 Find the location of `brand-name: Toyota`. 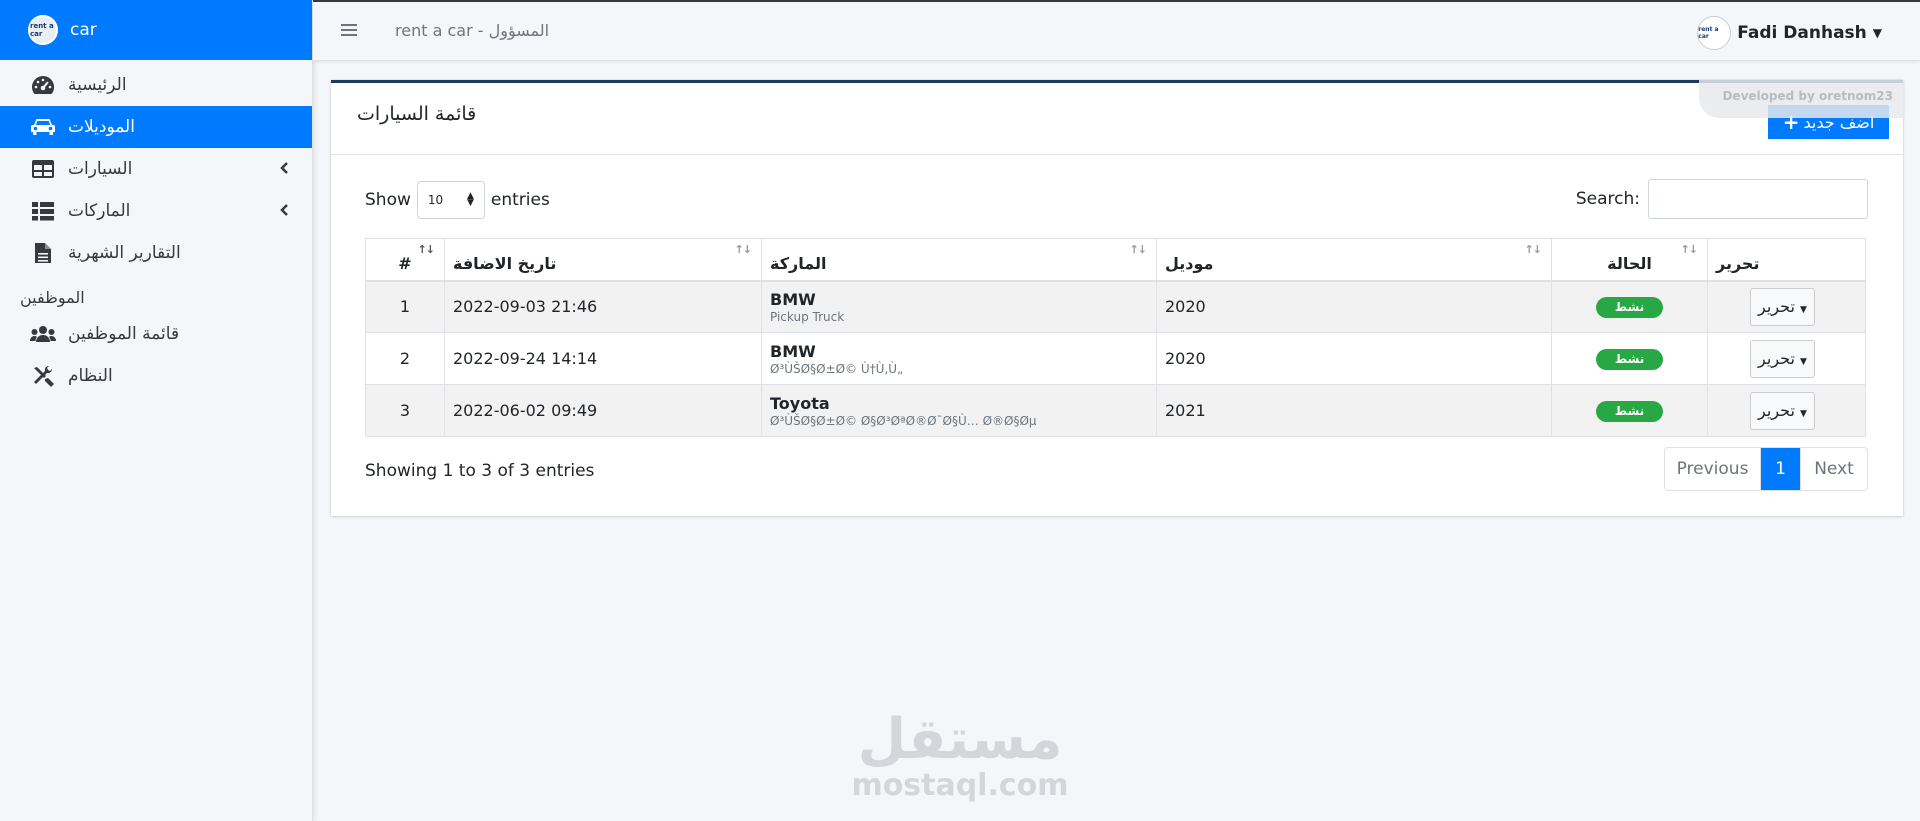

brand-name: Toyota is located at coordinates (800, 403).